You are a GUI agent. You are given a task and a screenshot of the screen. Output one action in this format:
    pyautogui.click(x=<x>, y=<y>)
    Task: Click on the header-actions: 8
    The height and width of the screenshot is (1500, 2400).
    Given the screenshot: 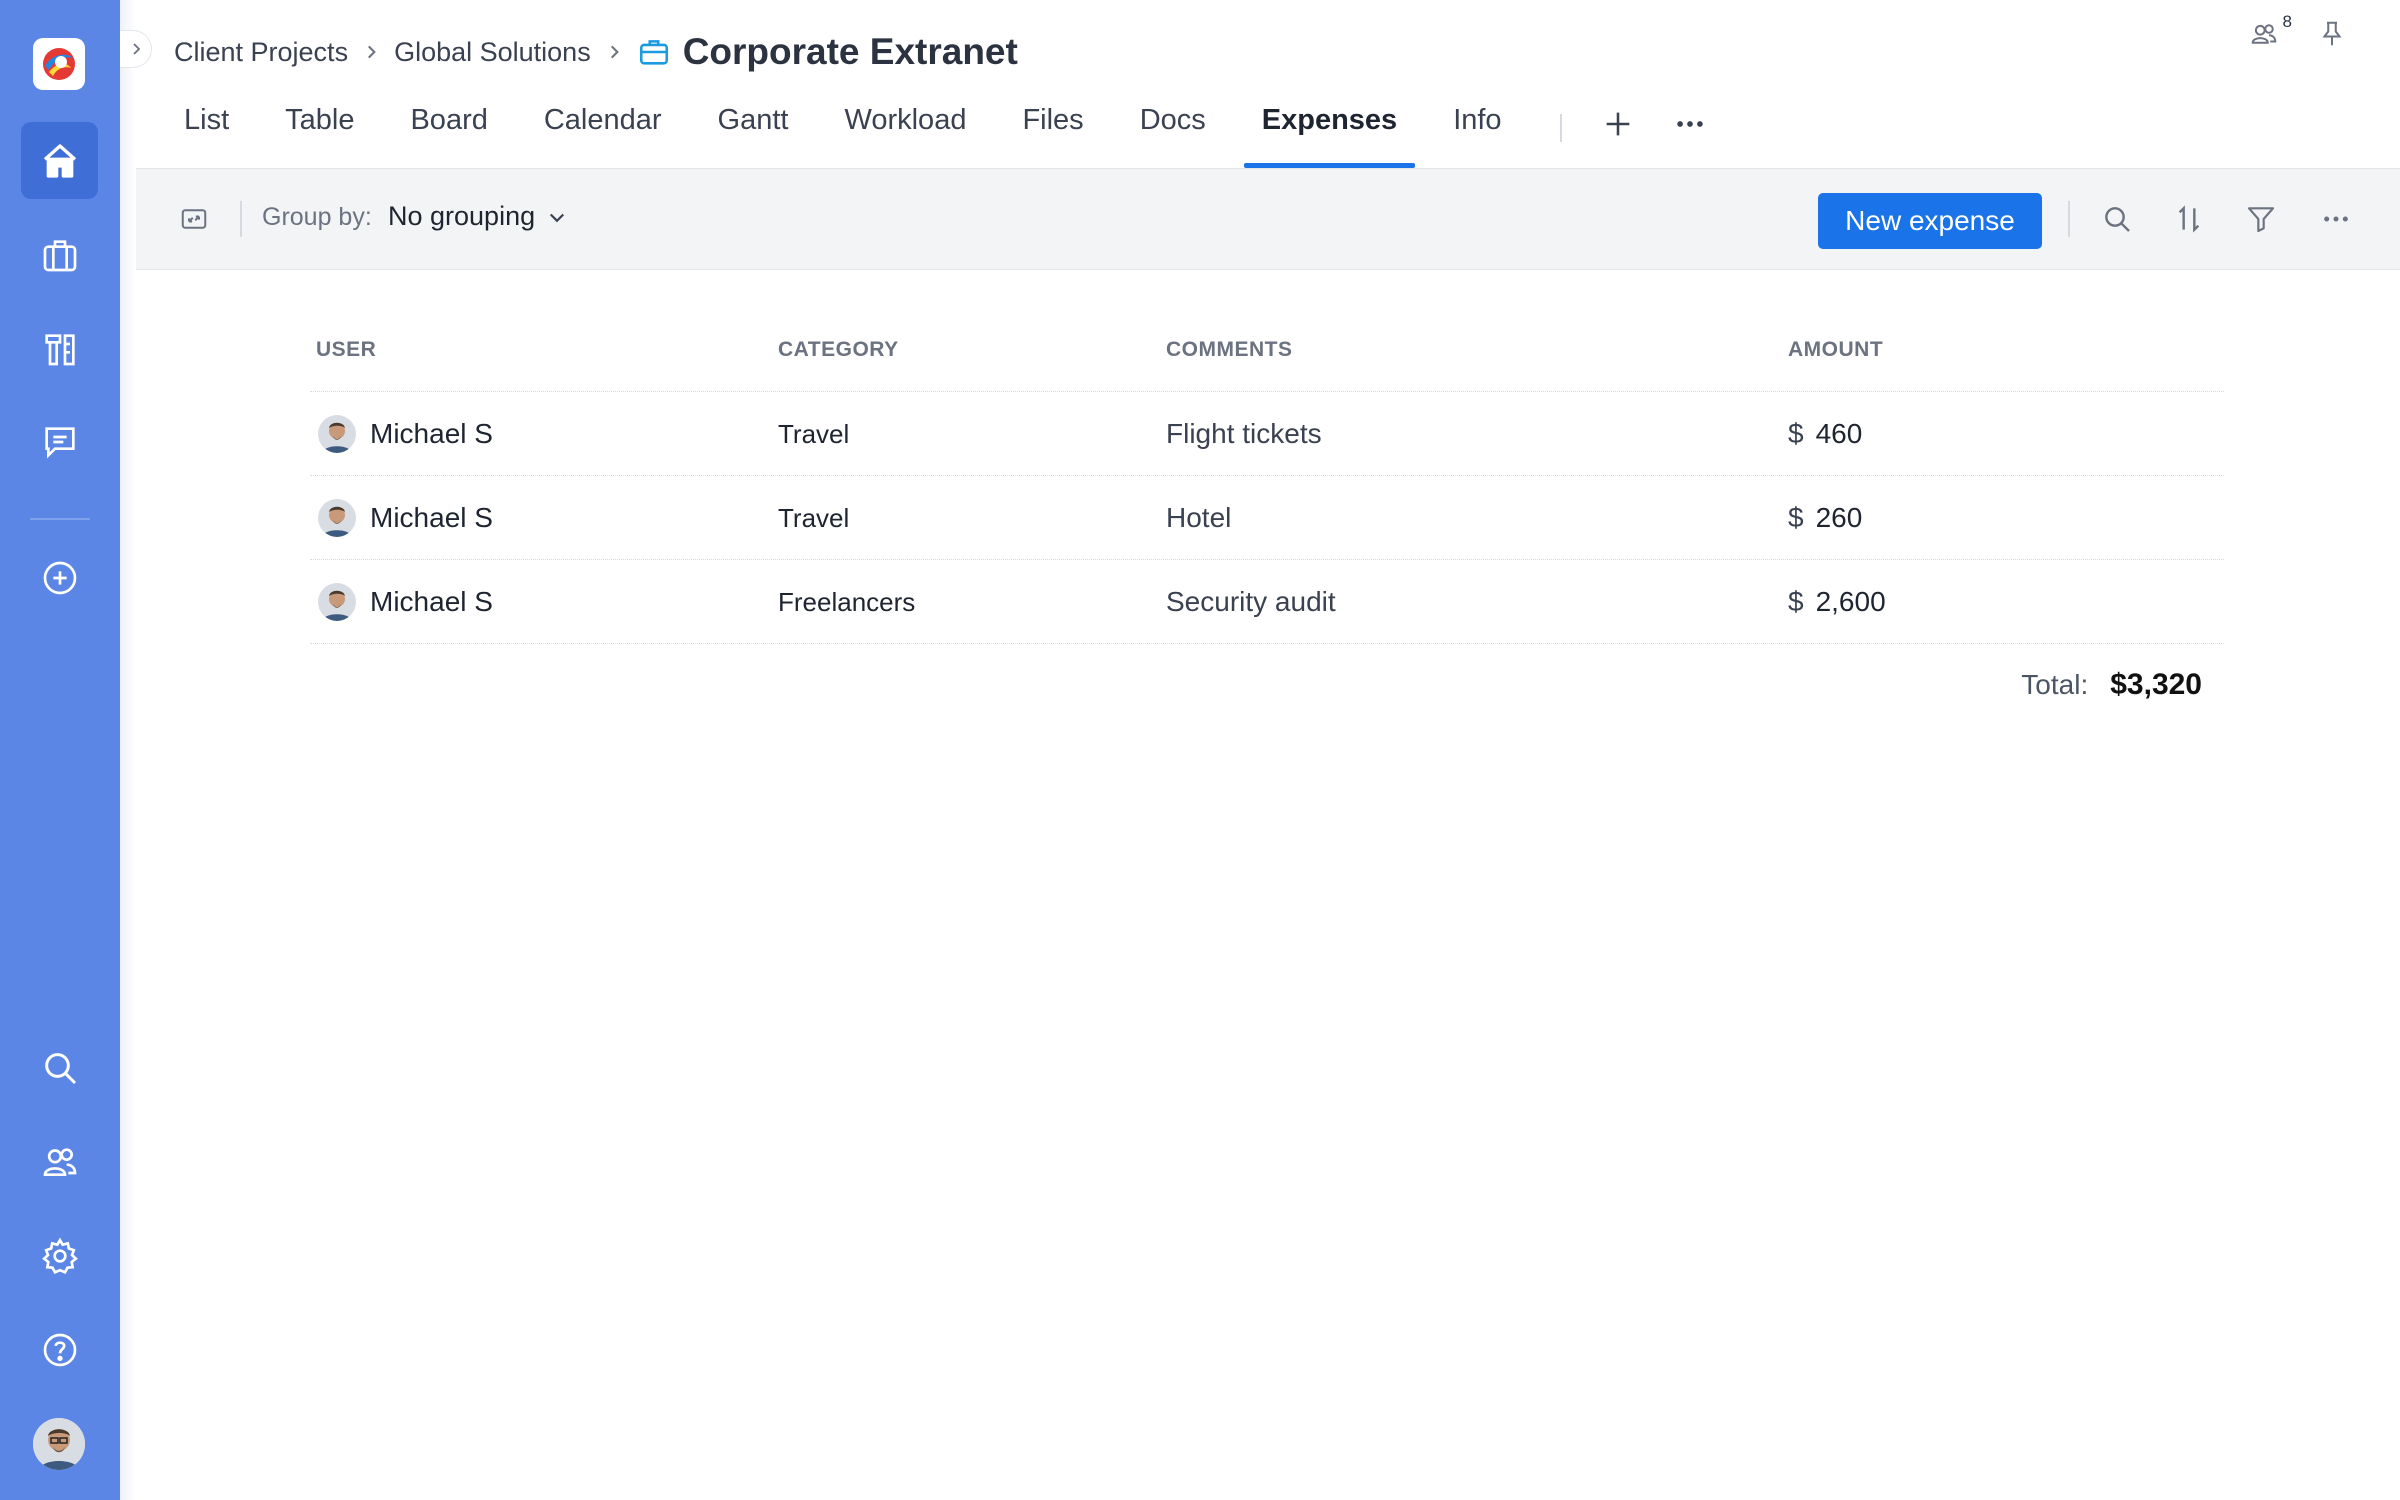 What is the action you would take?
    pyautogui.click(x=2298, y=32)
    